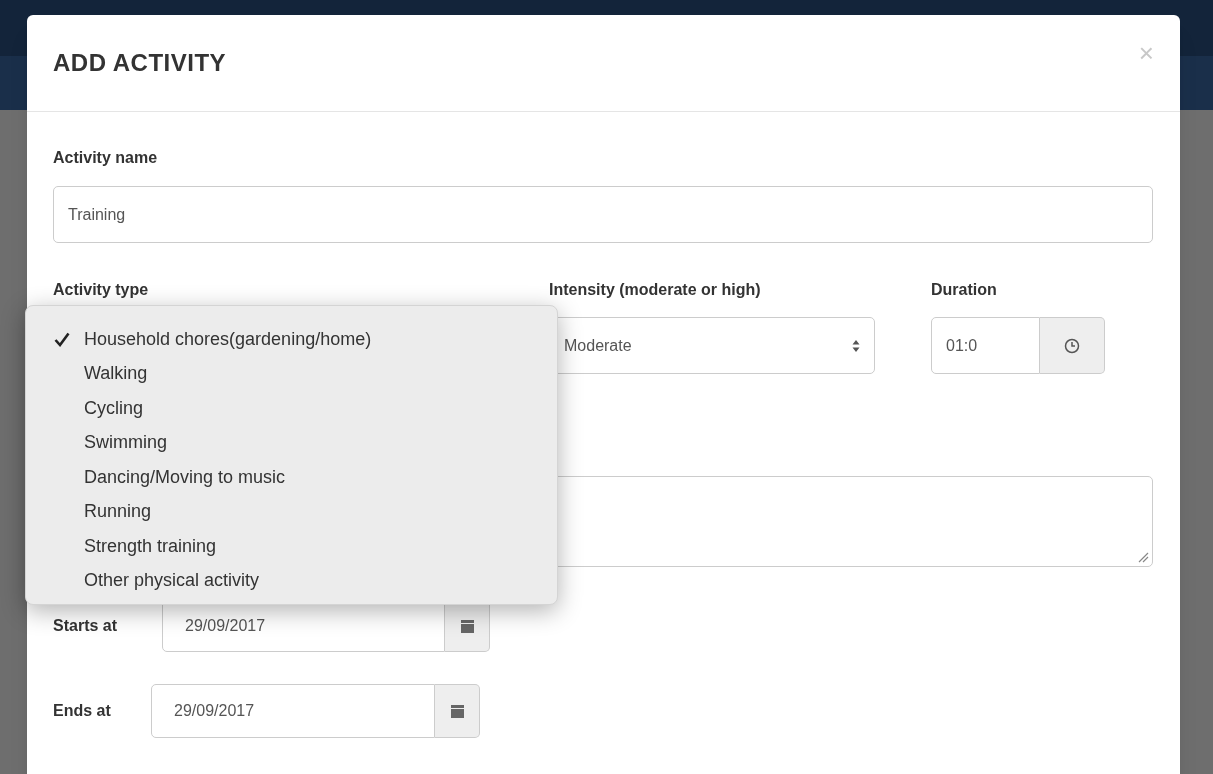 This screenshot has height=774, width=1213. What do you see at coordinates (101, 290) in the screenshot?
I see `field-label: Activity type` at bounding box center [101, 290].